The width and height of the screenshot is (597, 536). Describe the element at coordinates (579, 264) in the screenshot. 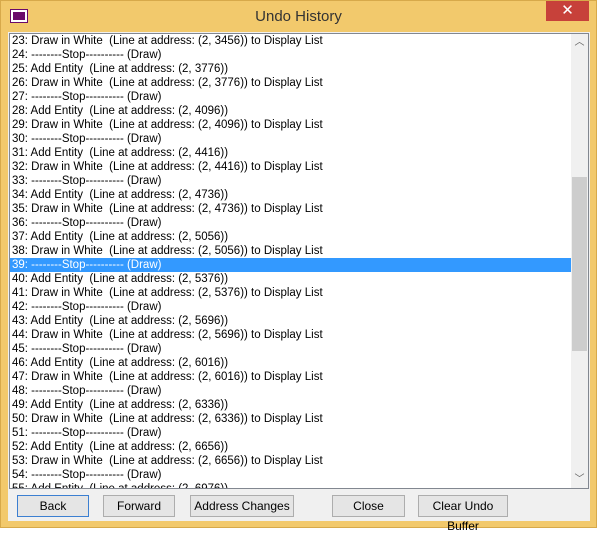

I see `scroll-thumb` at that location.